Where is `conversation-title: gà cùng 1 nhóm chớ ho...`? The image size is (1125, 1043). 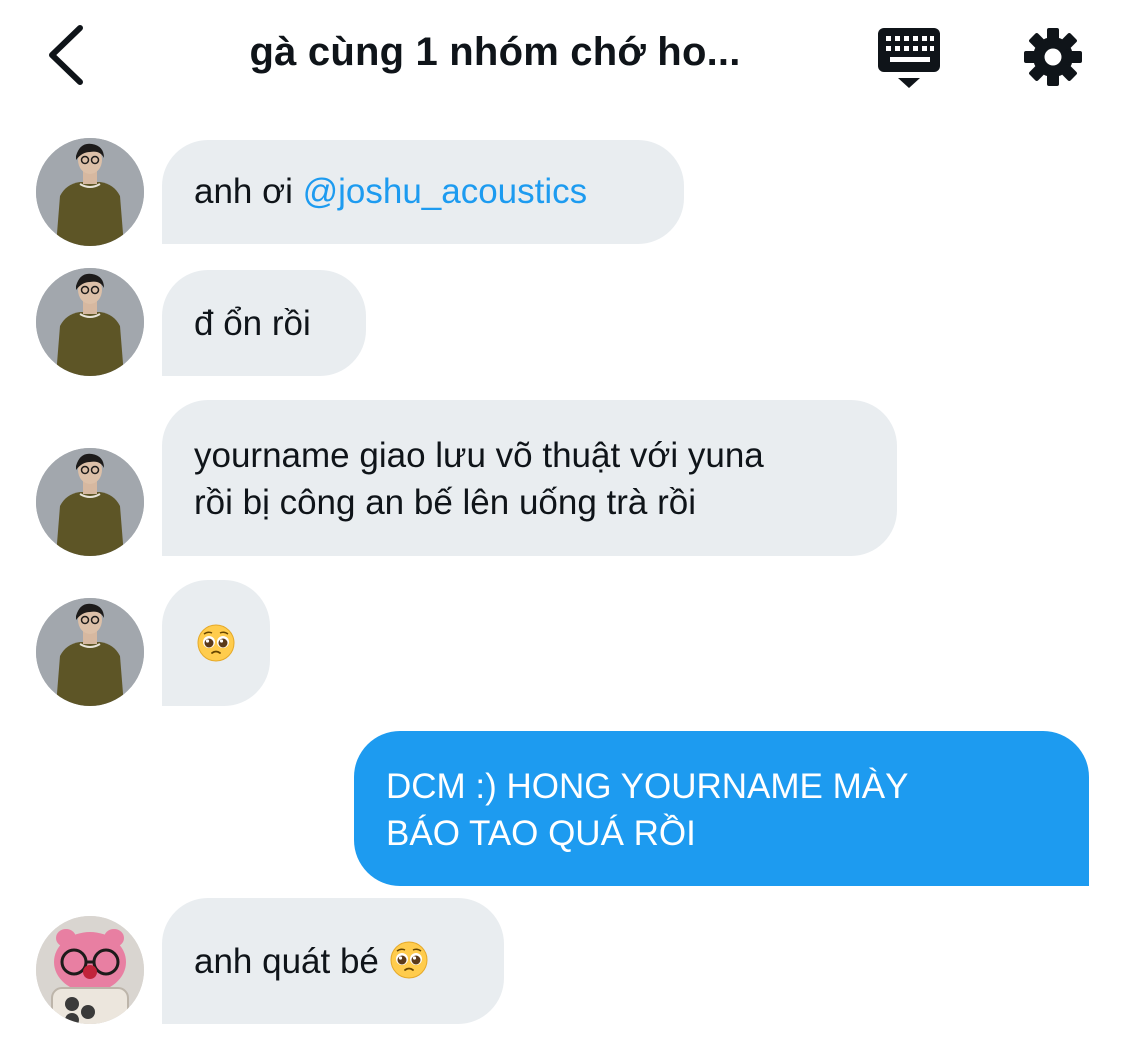
conversation-title: gà cùng 1 nhóm chớ ho... is located at coordinates (495, 52).